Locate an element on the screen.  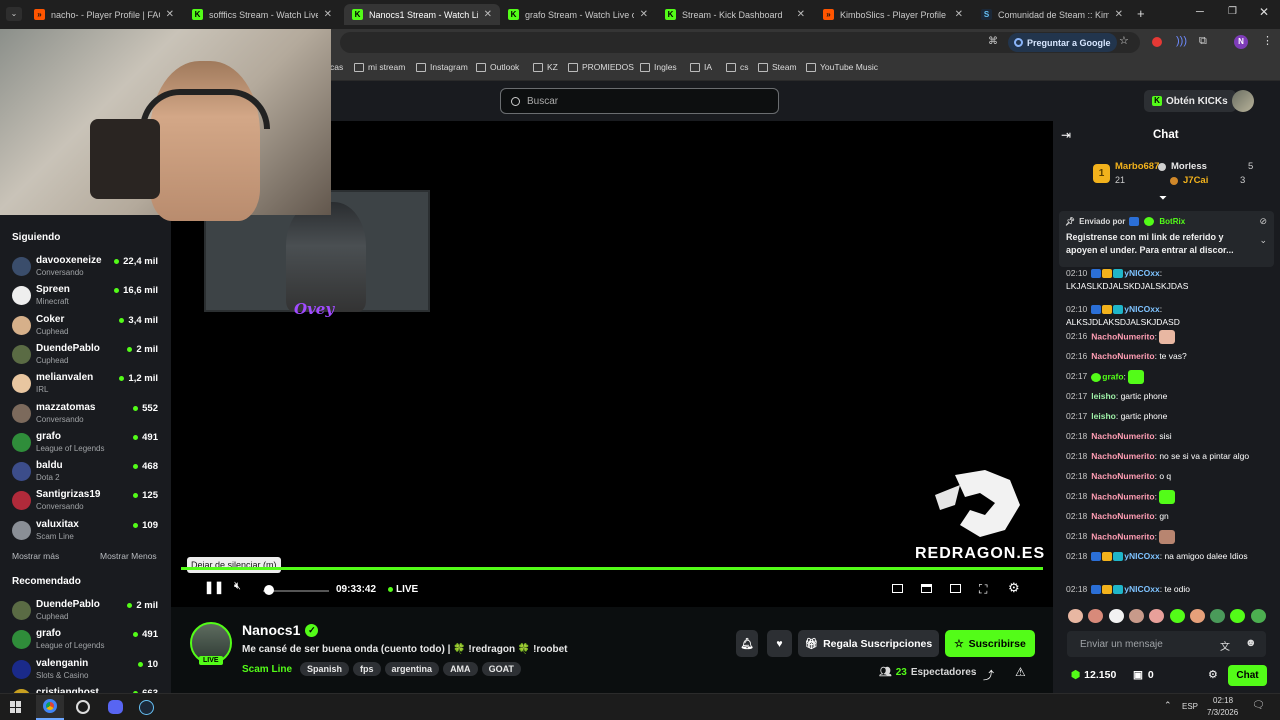
browser-menu-icon: ⋮ is located at coordinates (1267, 40).